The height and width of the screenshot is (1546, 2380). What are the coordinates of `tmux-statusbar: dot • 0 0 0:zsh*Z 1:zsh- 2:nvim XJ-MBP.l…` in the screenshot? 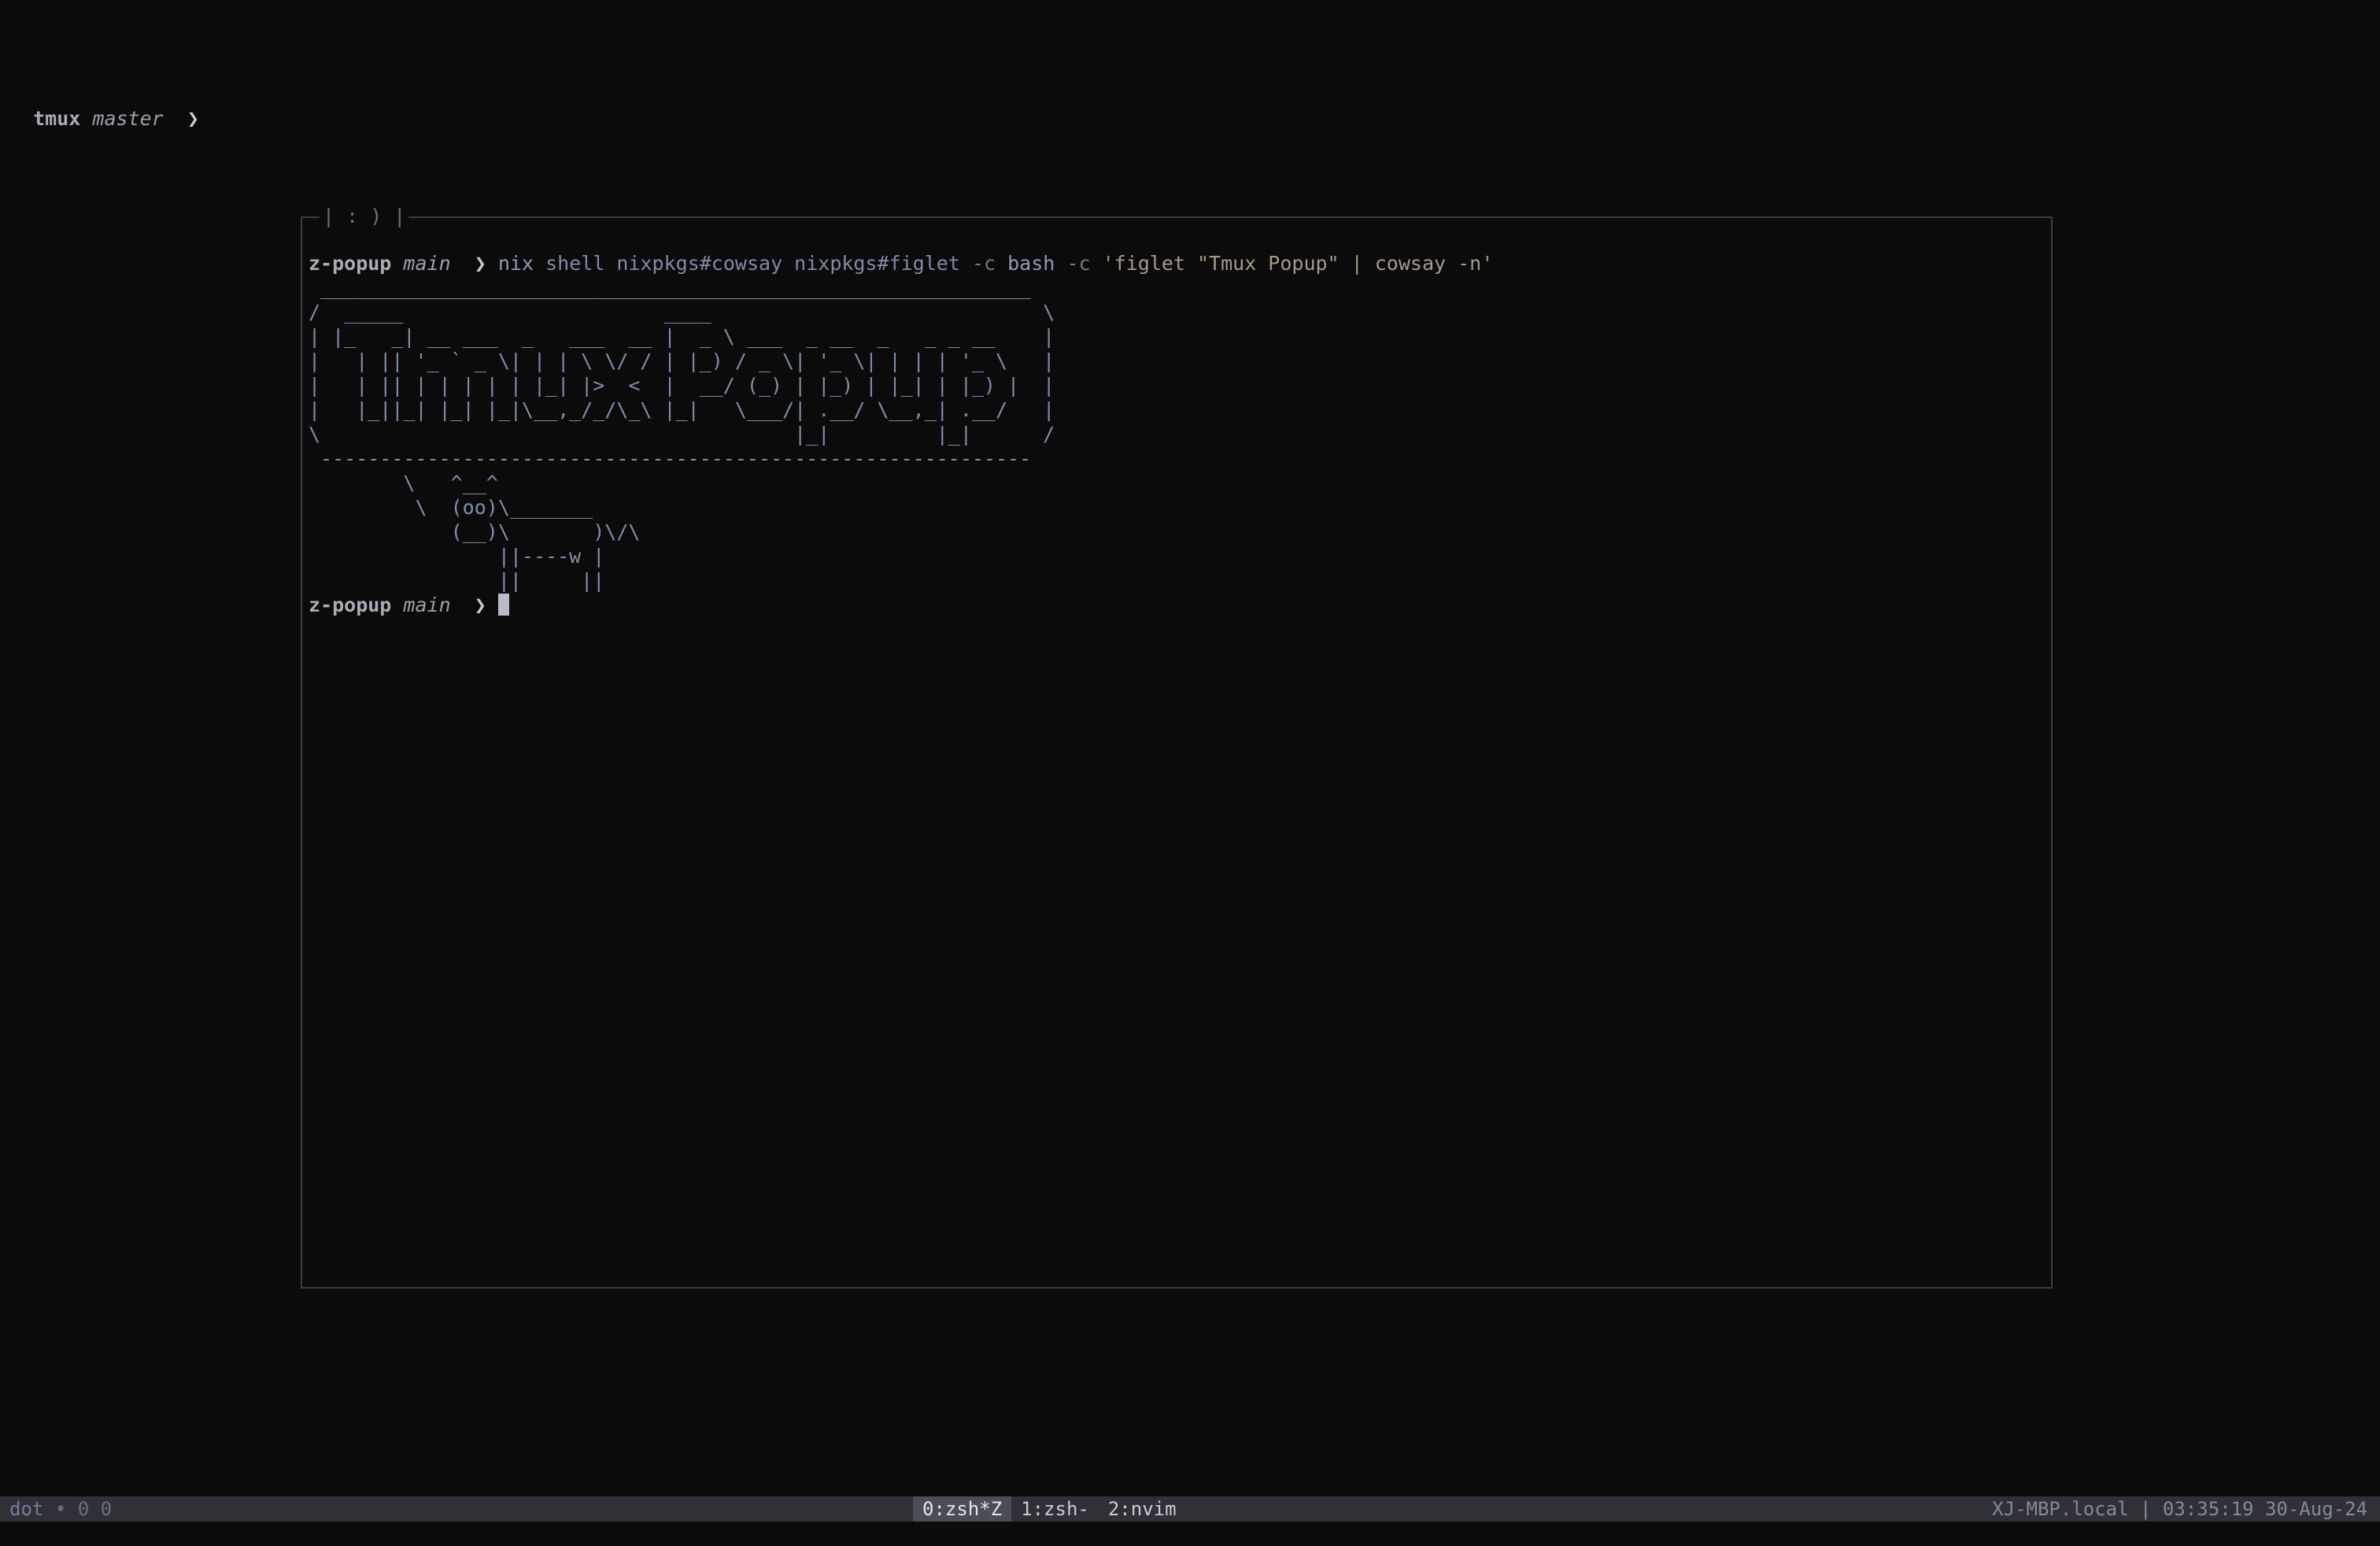 It's located at (1190, 1509).